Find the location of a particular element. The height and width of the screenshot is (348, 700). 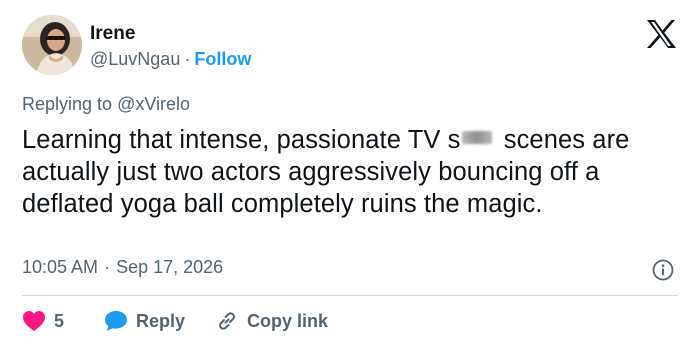

reply-button: Reply is located at coordinates (144, 321).